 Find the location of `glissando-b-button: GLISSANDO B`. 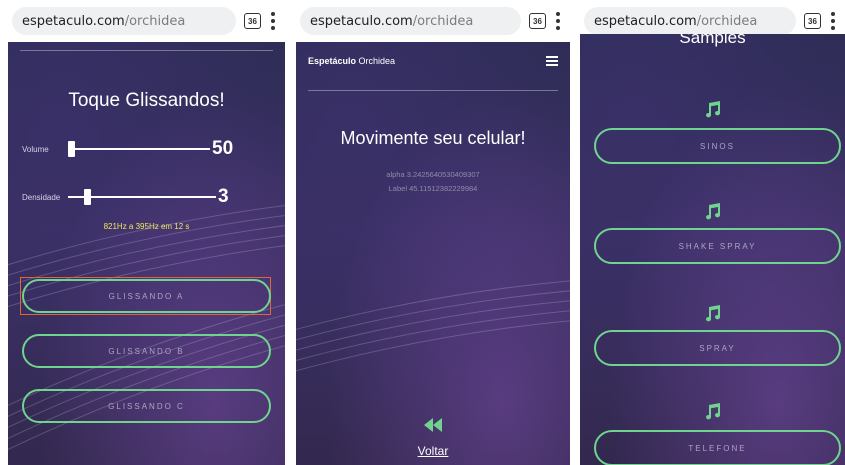

glissando-b-button: GLISSANDO B is located at coordinates (146, 351).